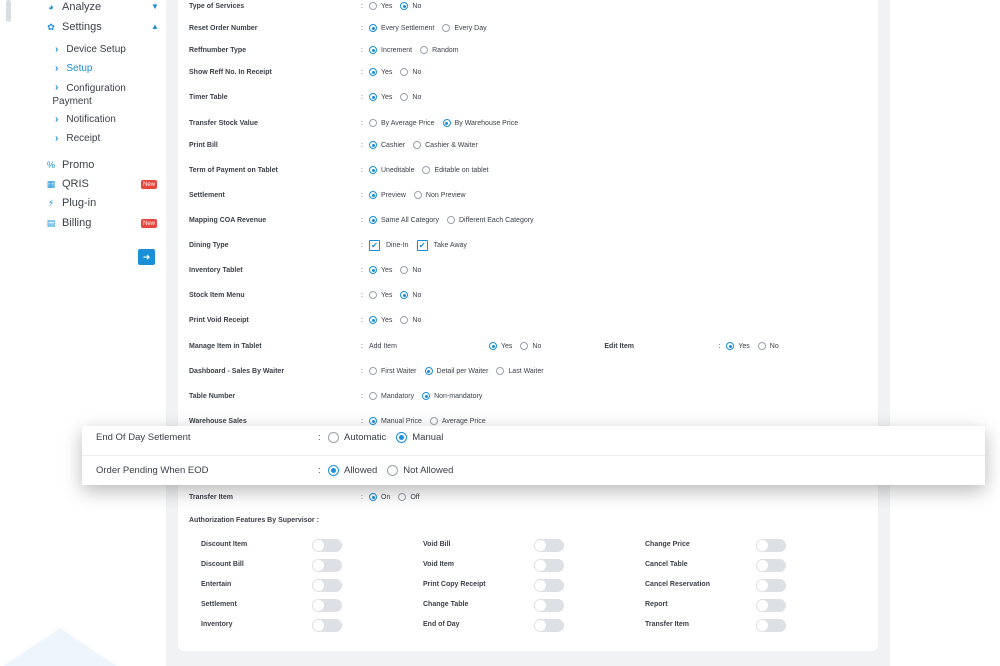 The image size is (1000, 666). I want to click on setting-option: Cashier, so click(387, 145).